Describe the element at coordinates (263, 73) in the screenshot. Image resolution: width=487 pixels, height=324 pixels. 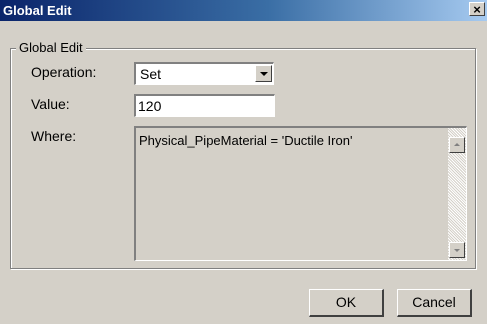
I see `chevron-down-icon` at that location.